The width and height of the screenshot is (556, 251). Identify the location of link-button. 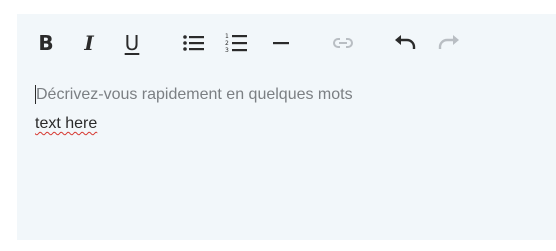
(343, 43).